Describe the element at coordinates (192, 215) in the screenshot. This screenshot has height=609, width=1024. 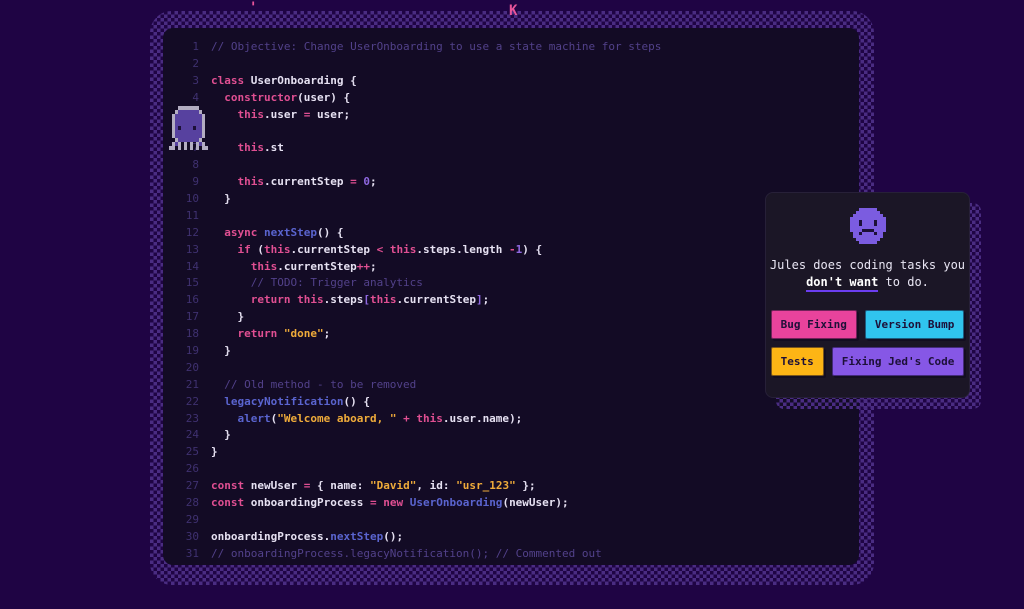
I see `line-number: 11` at that location.